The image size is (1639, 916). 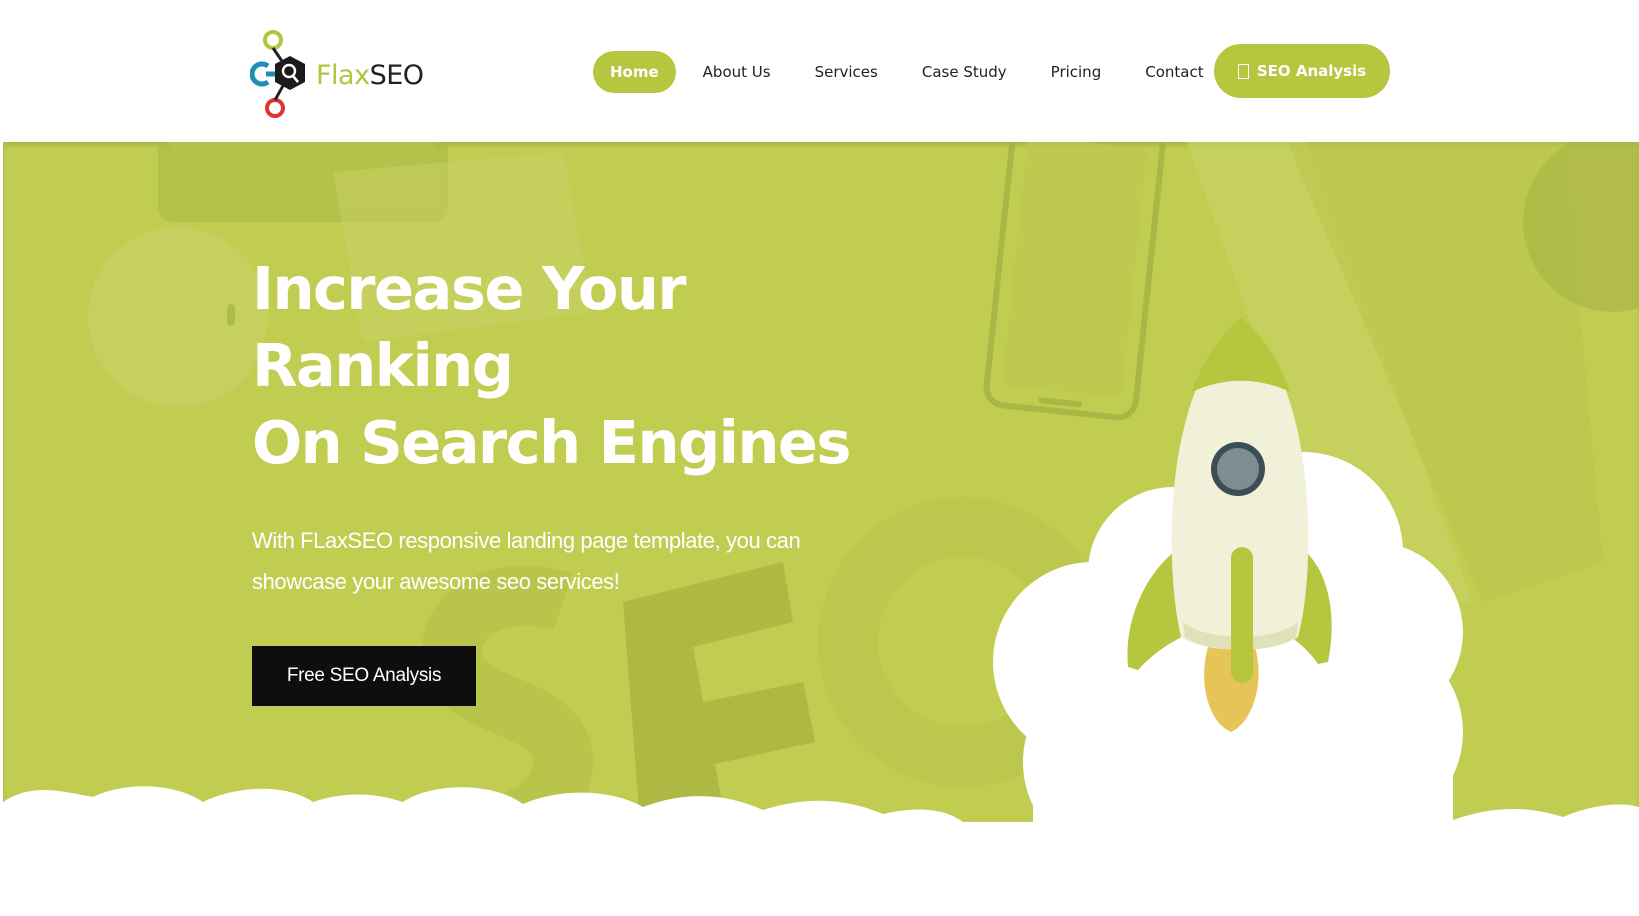 I want to click on logo-wordmark-part2: SEO, so click(x=396, y=75).